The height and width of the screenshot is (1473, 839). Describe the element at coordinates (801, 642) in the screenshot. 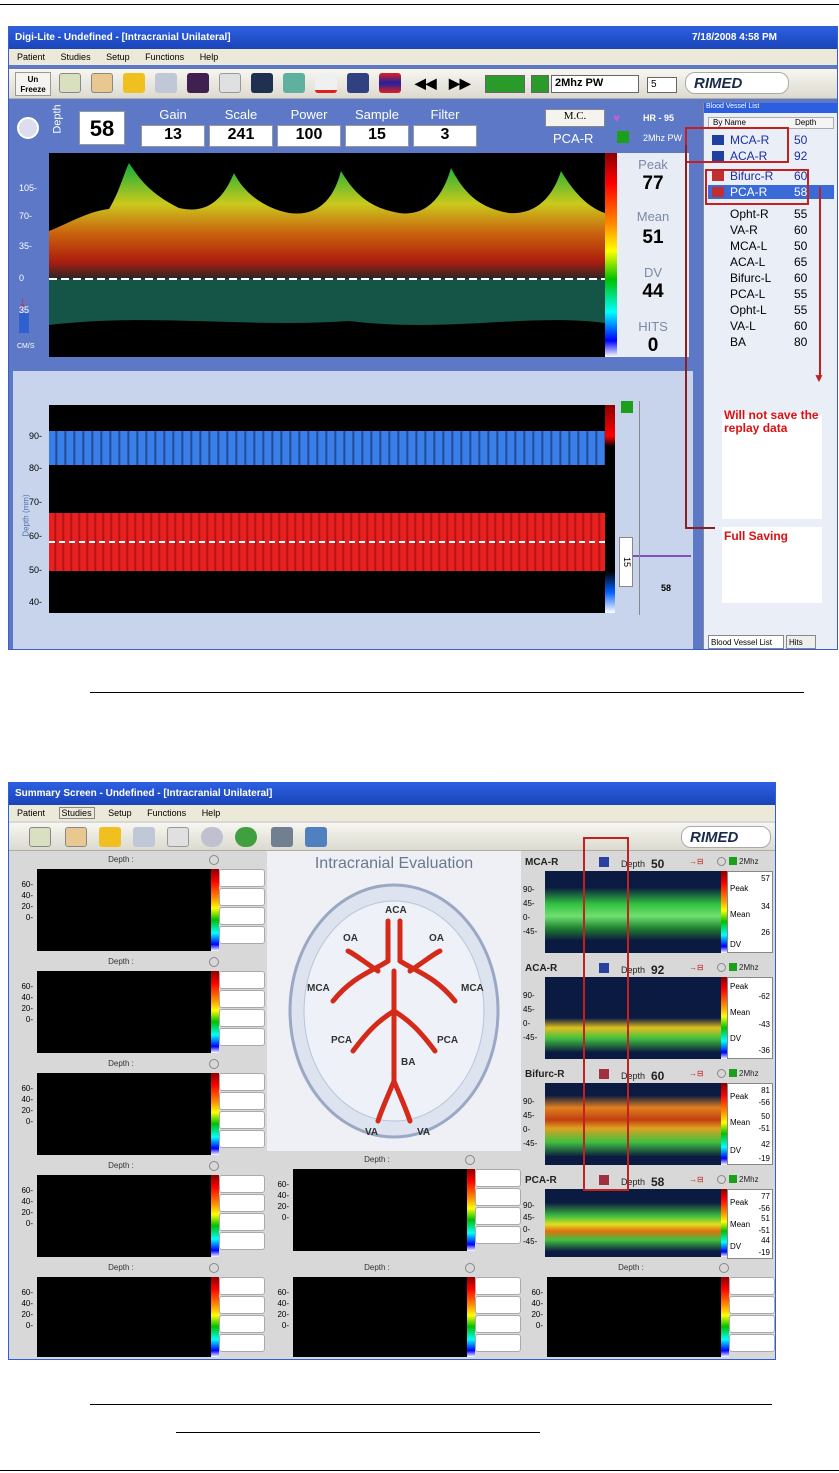

I see `tab-hits: Hits` at that location.